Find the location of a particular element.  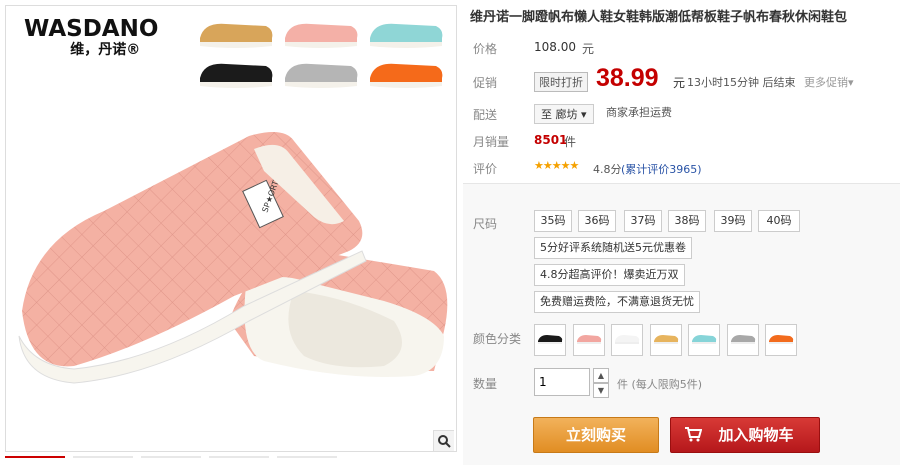

review-count-link: (累计评价3965) is located at coordinates (661, 169).